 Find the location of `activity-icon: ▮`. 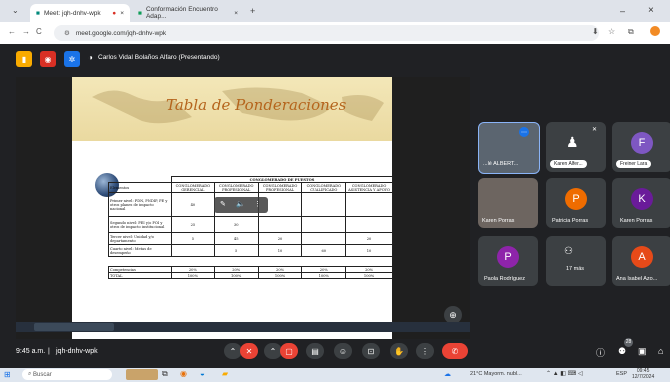

activity-icon: ▮ is located at coordinates (24, 59).